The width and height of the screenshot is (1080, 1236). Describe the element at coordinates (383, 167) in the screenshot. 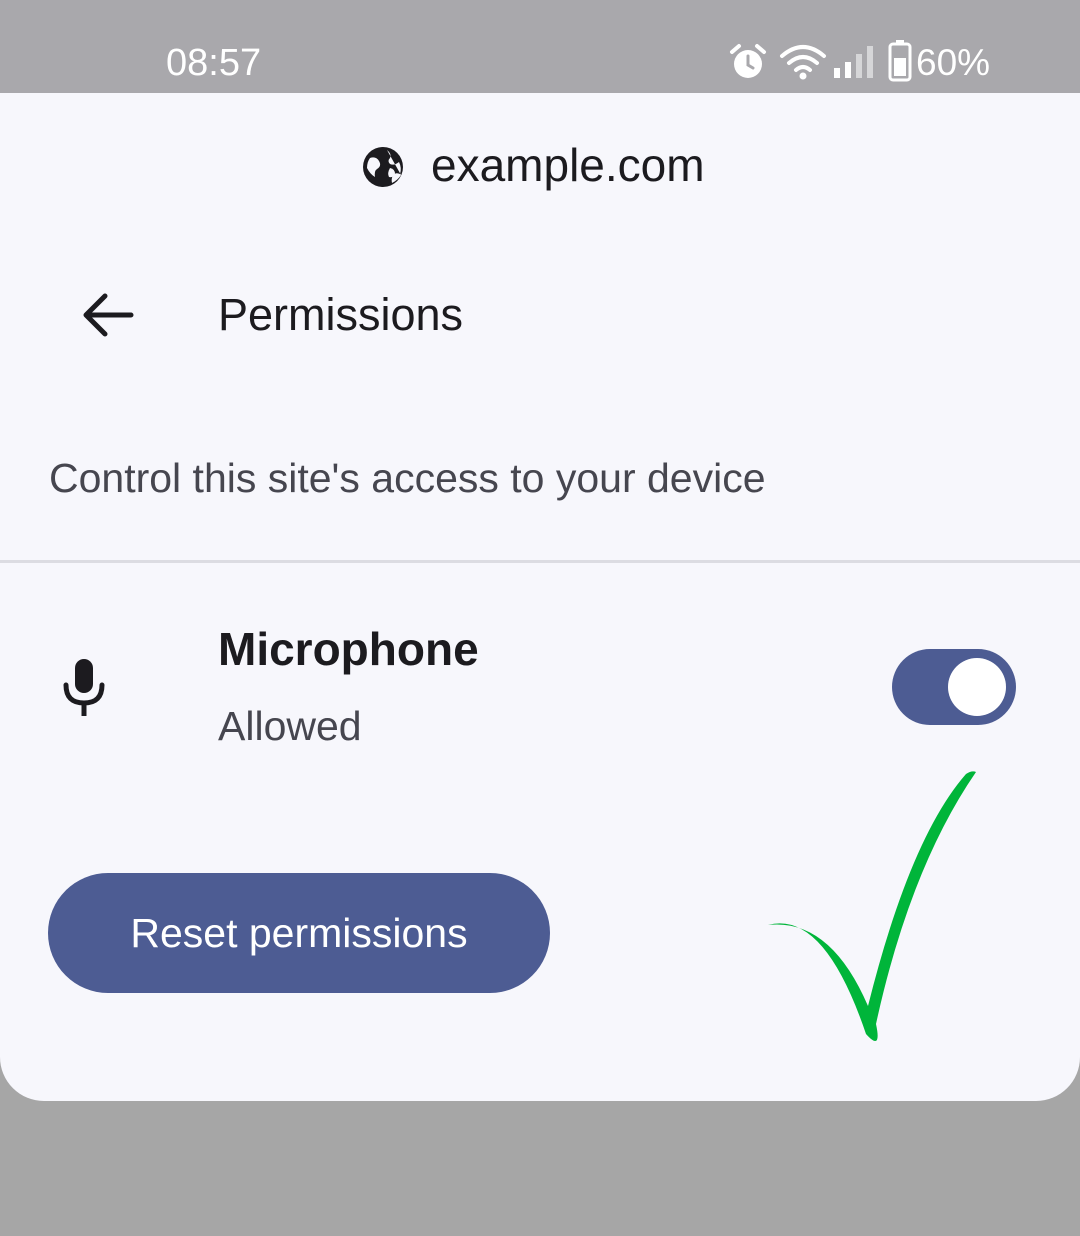

I see `globe-icon` at that location.